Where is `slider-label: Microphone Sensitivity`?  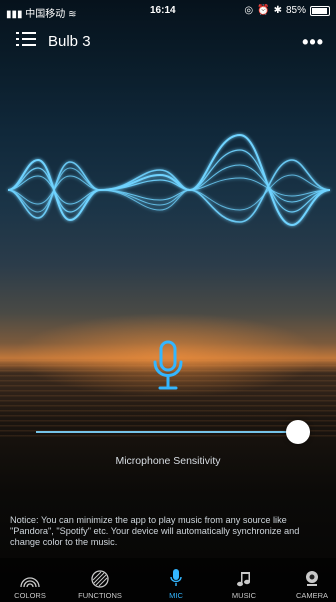
slider-label: Microphone Sensitivity is located at coordinates (168, 461).